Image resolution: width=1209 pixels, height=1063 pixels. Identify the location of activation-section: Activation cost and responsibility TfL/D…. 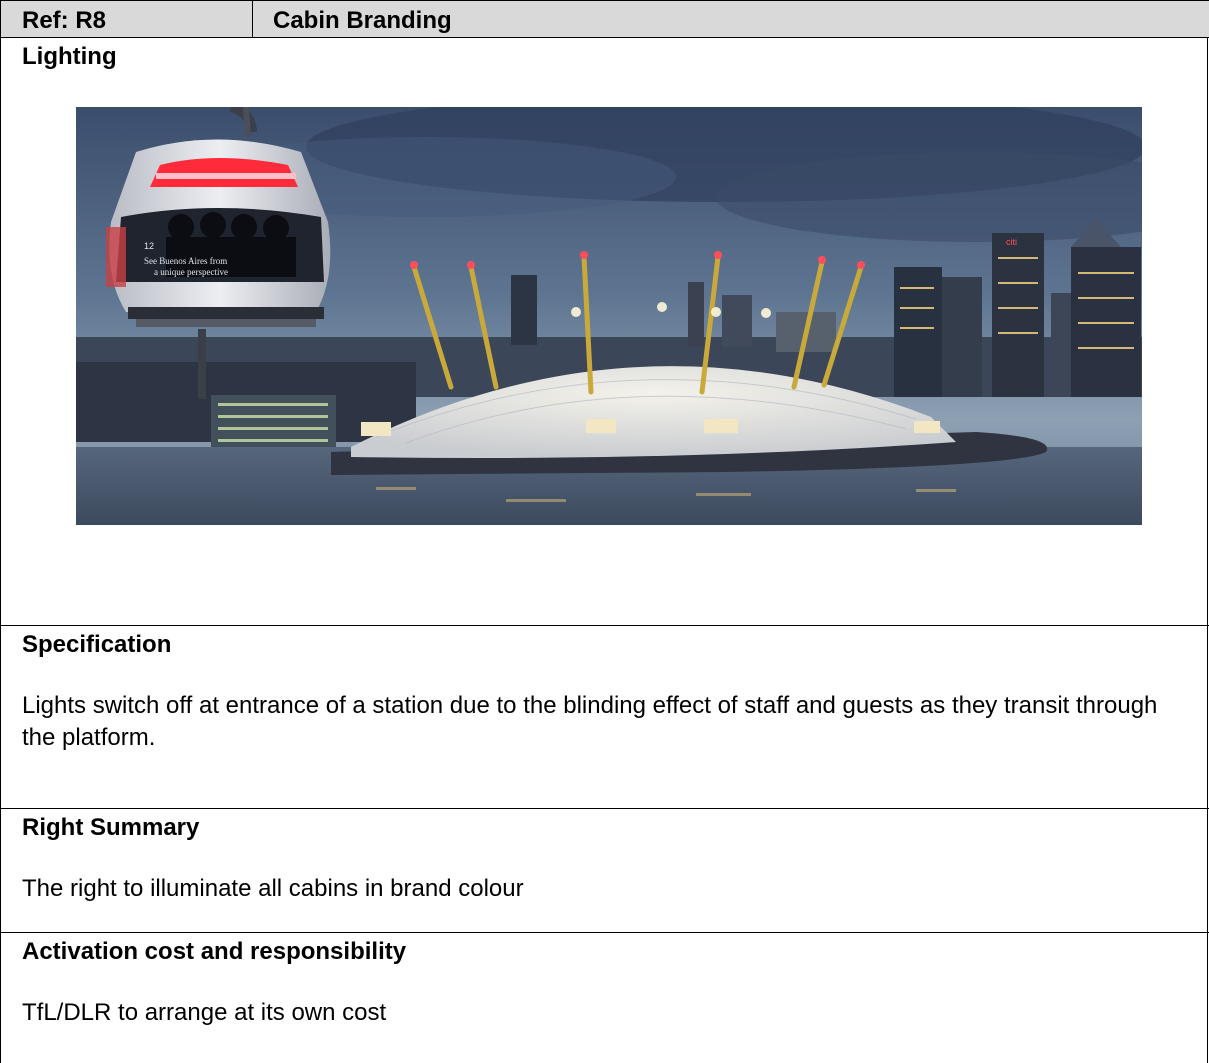
(605, 998).